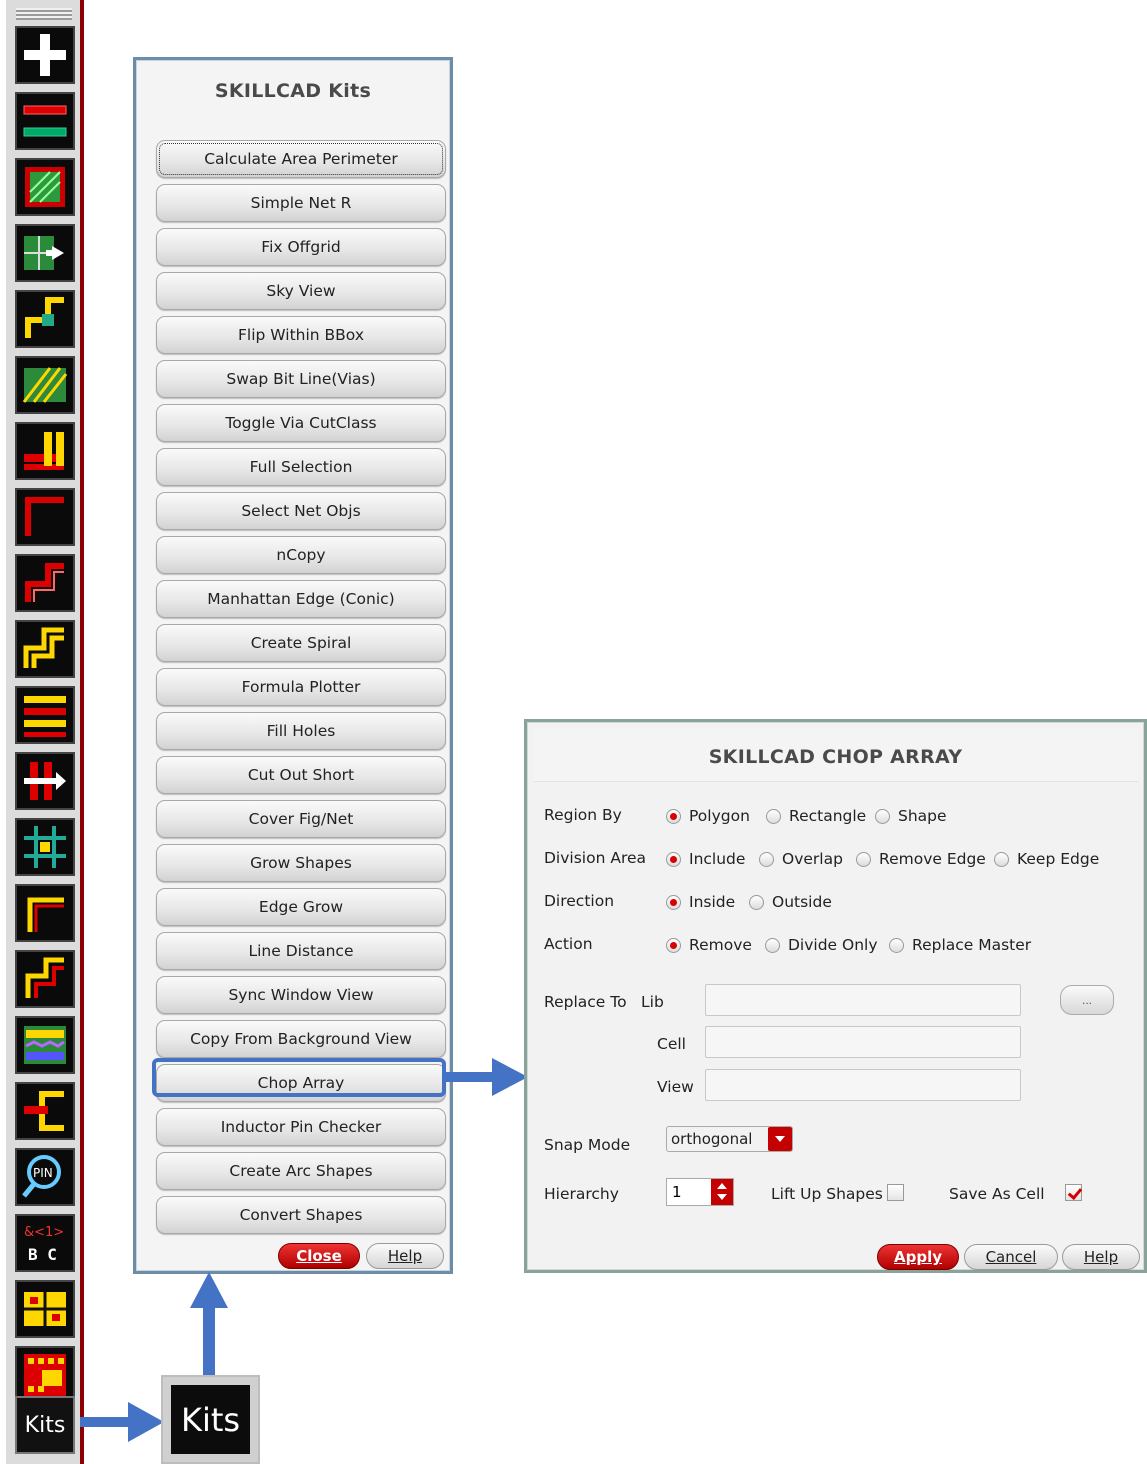 Image resolution: width=1147 pixels, height=1464 pixels. What do you see at coordinates (301, 907) in the screenshot?
I see `edge-grow-button: Edge Grow` at bounding box center [301, 907].